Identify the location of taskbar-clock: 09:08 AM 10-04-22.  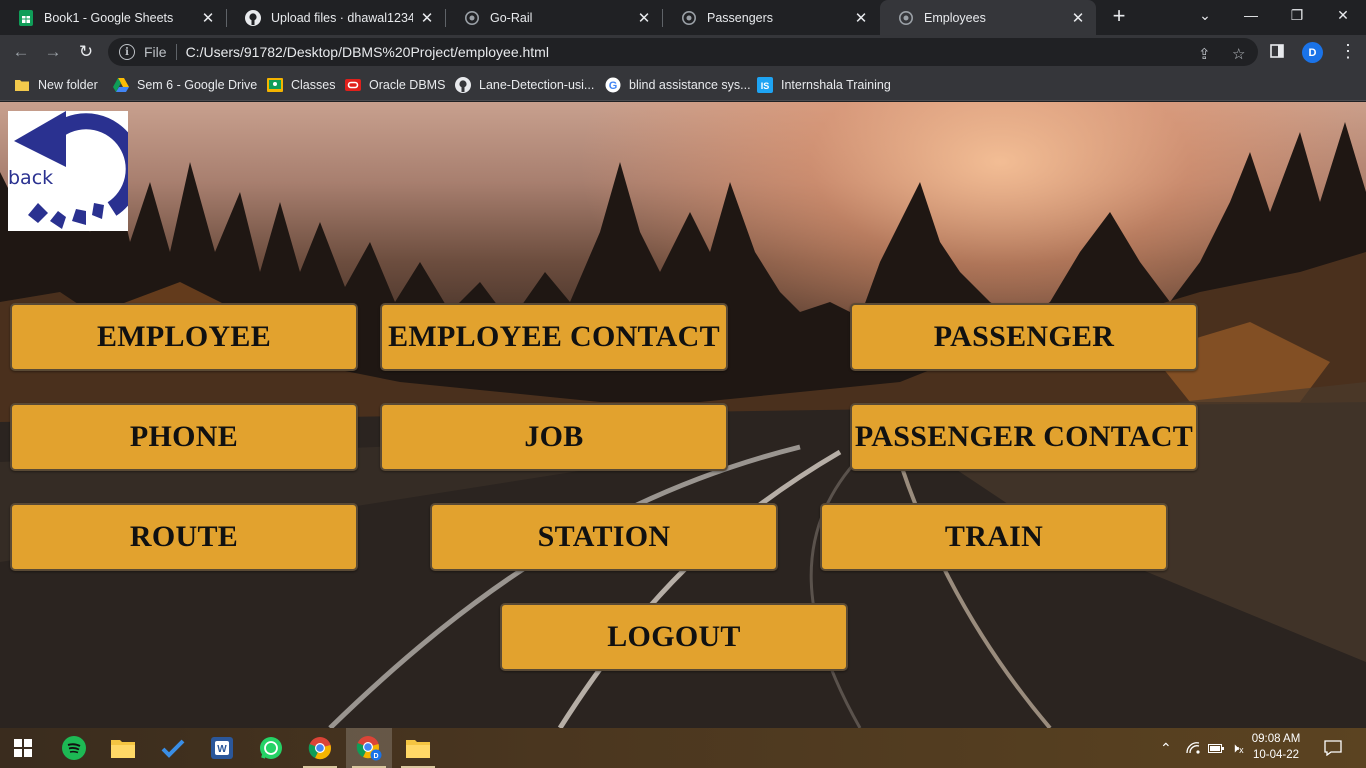
(1276, 747).